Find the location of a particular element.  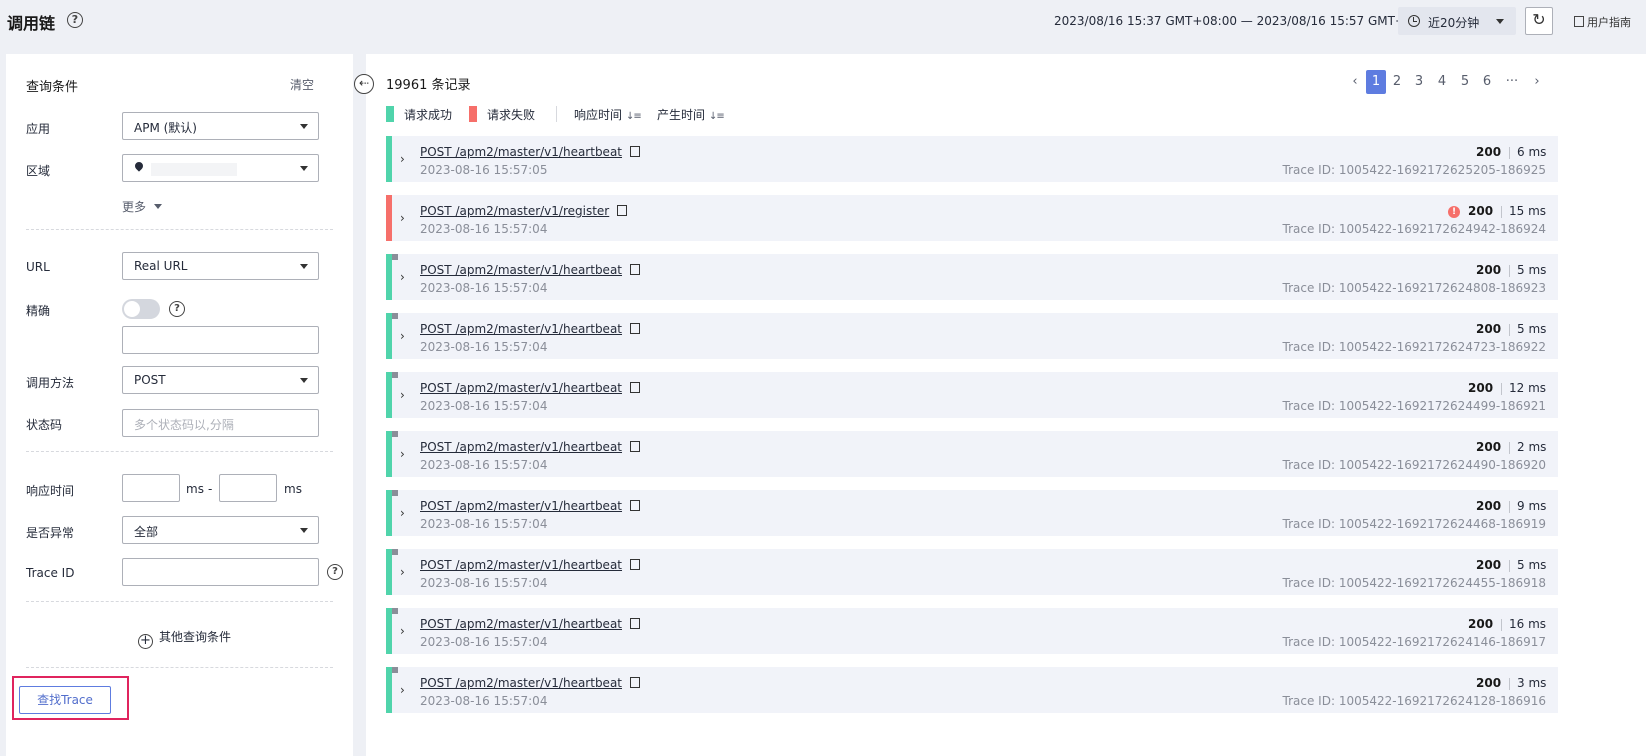

method-select: POST is located at coordinates (220, 380).